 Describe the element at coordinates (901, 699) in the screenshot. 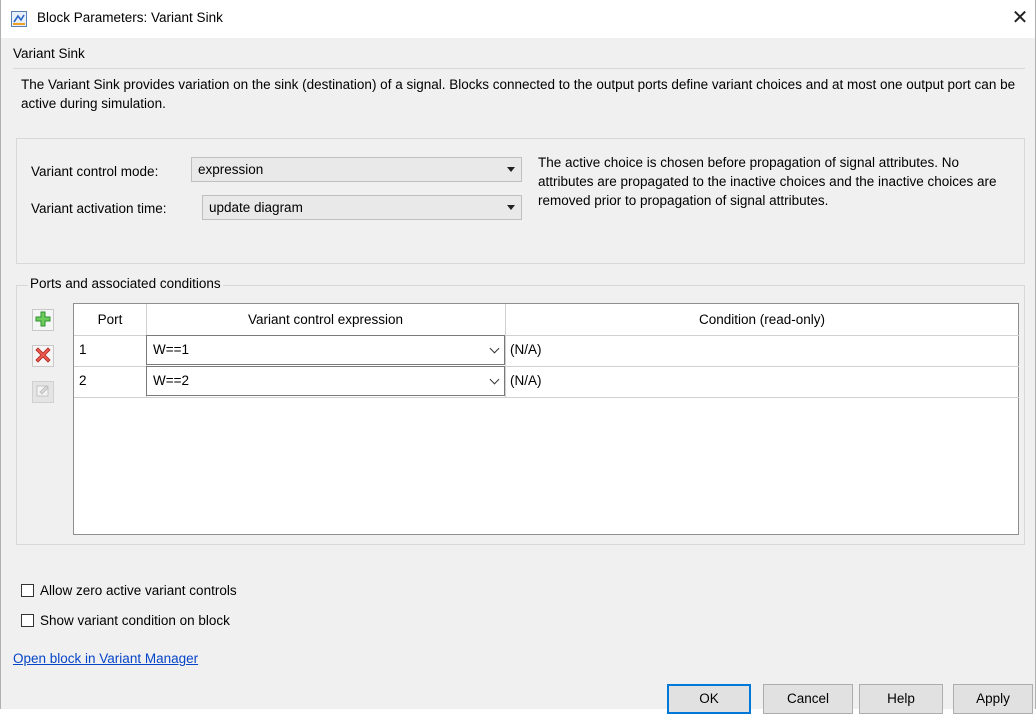

I see `help-button: Help` at that location.